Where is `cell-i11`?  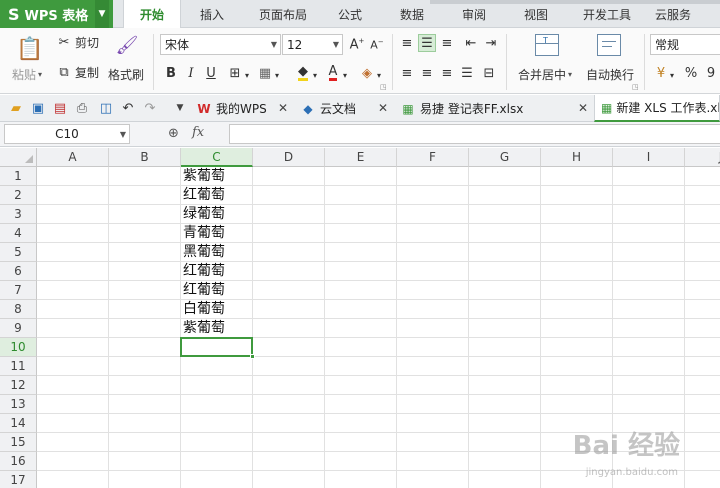 cell-i11 is located at coordinates (649, 366).